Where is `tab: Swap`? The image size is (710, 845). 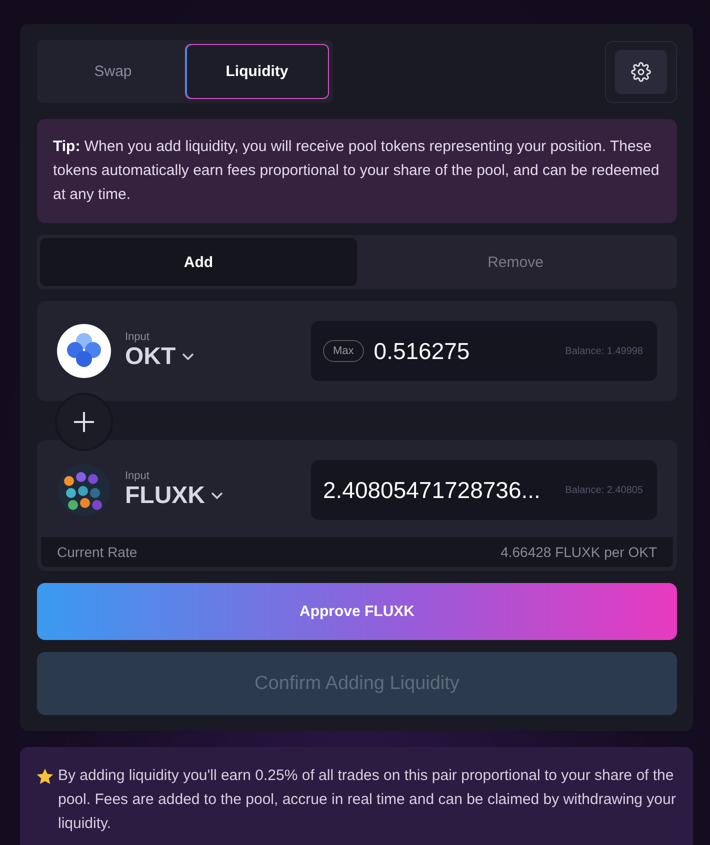
tab: Swap is located at coordinates (113, 71).